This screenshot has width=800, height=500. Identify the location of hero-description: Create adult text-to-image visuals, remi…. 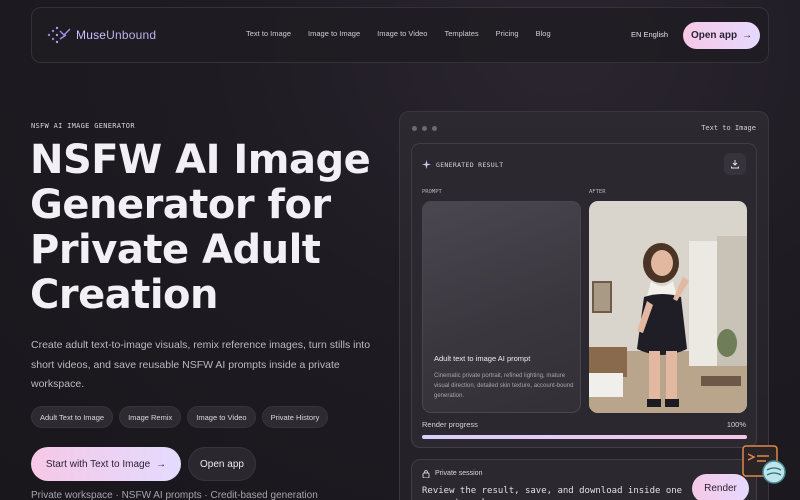
(201, 364).